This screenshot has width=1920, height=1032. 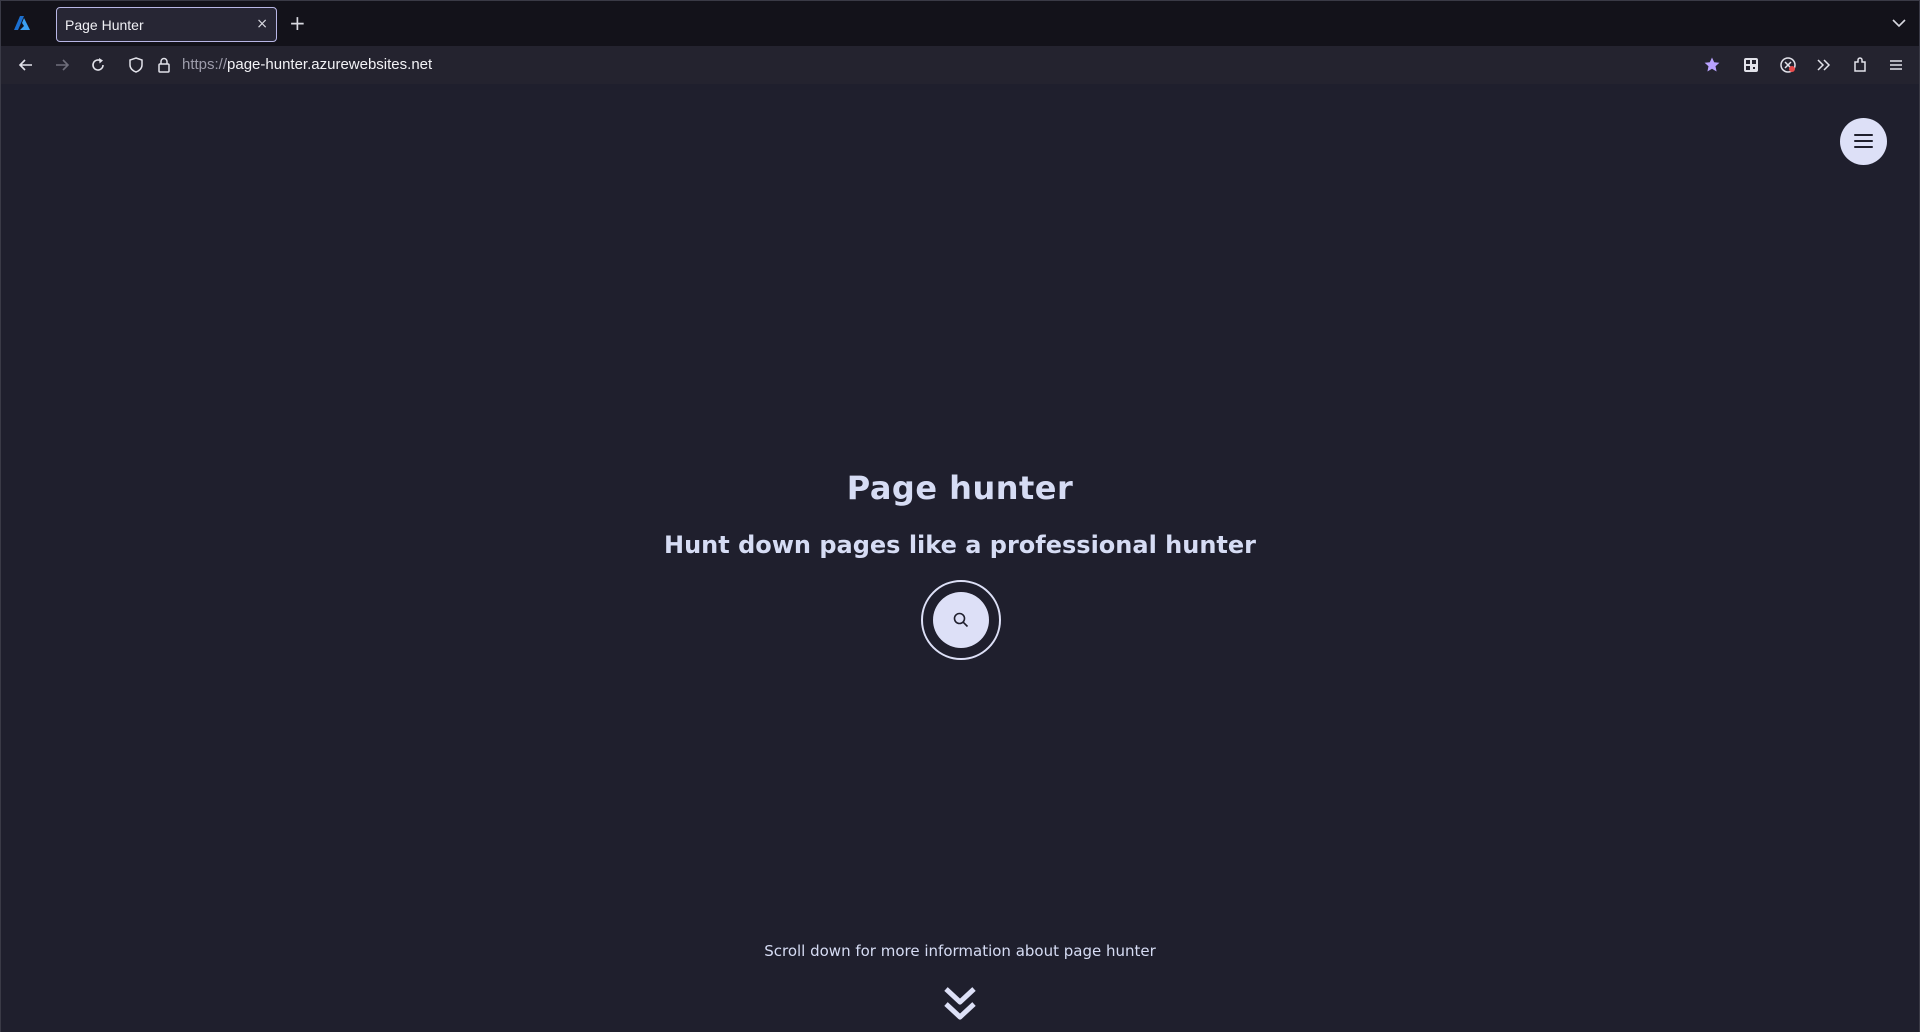 What do you see at coordinates (22, 23) in the screenshot?
I see `azure-logo-icon` at bounding box center [22, 23].